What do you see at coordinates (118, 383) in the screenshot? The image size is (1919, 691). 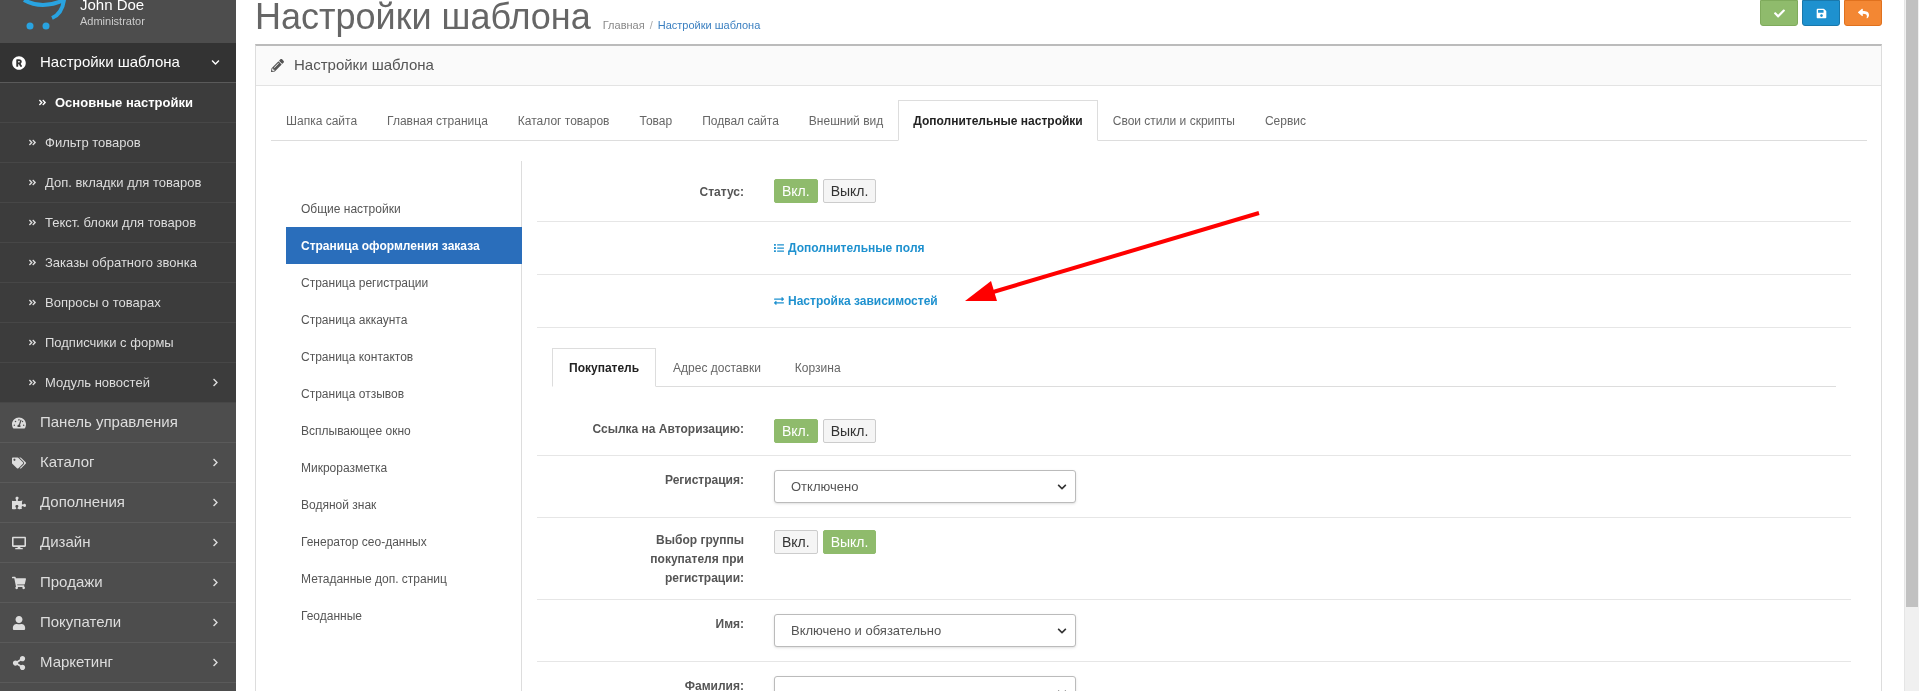 I see `submenu-item: Модуль новостей` at bounding box center [118, 383].